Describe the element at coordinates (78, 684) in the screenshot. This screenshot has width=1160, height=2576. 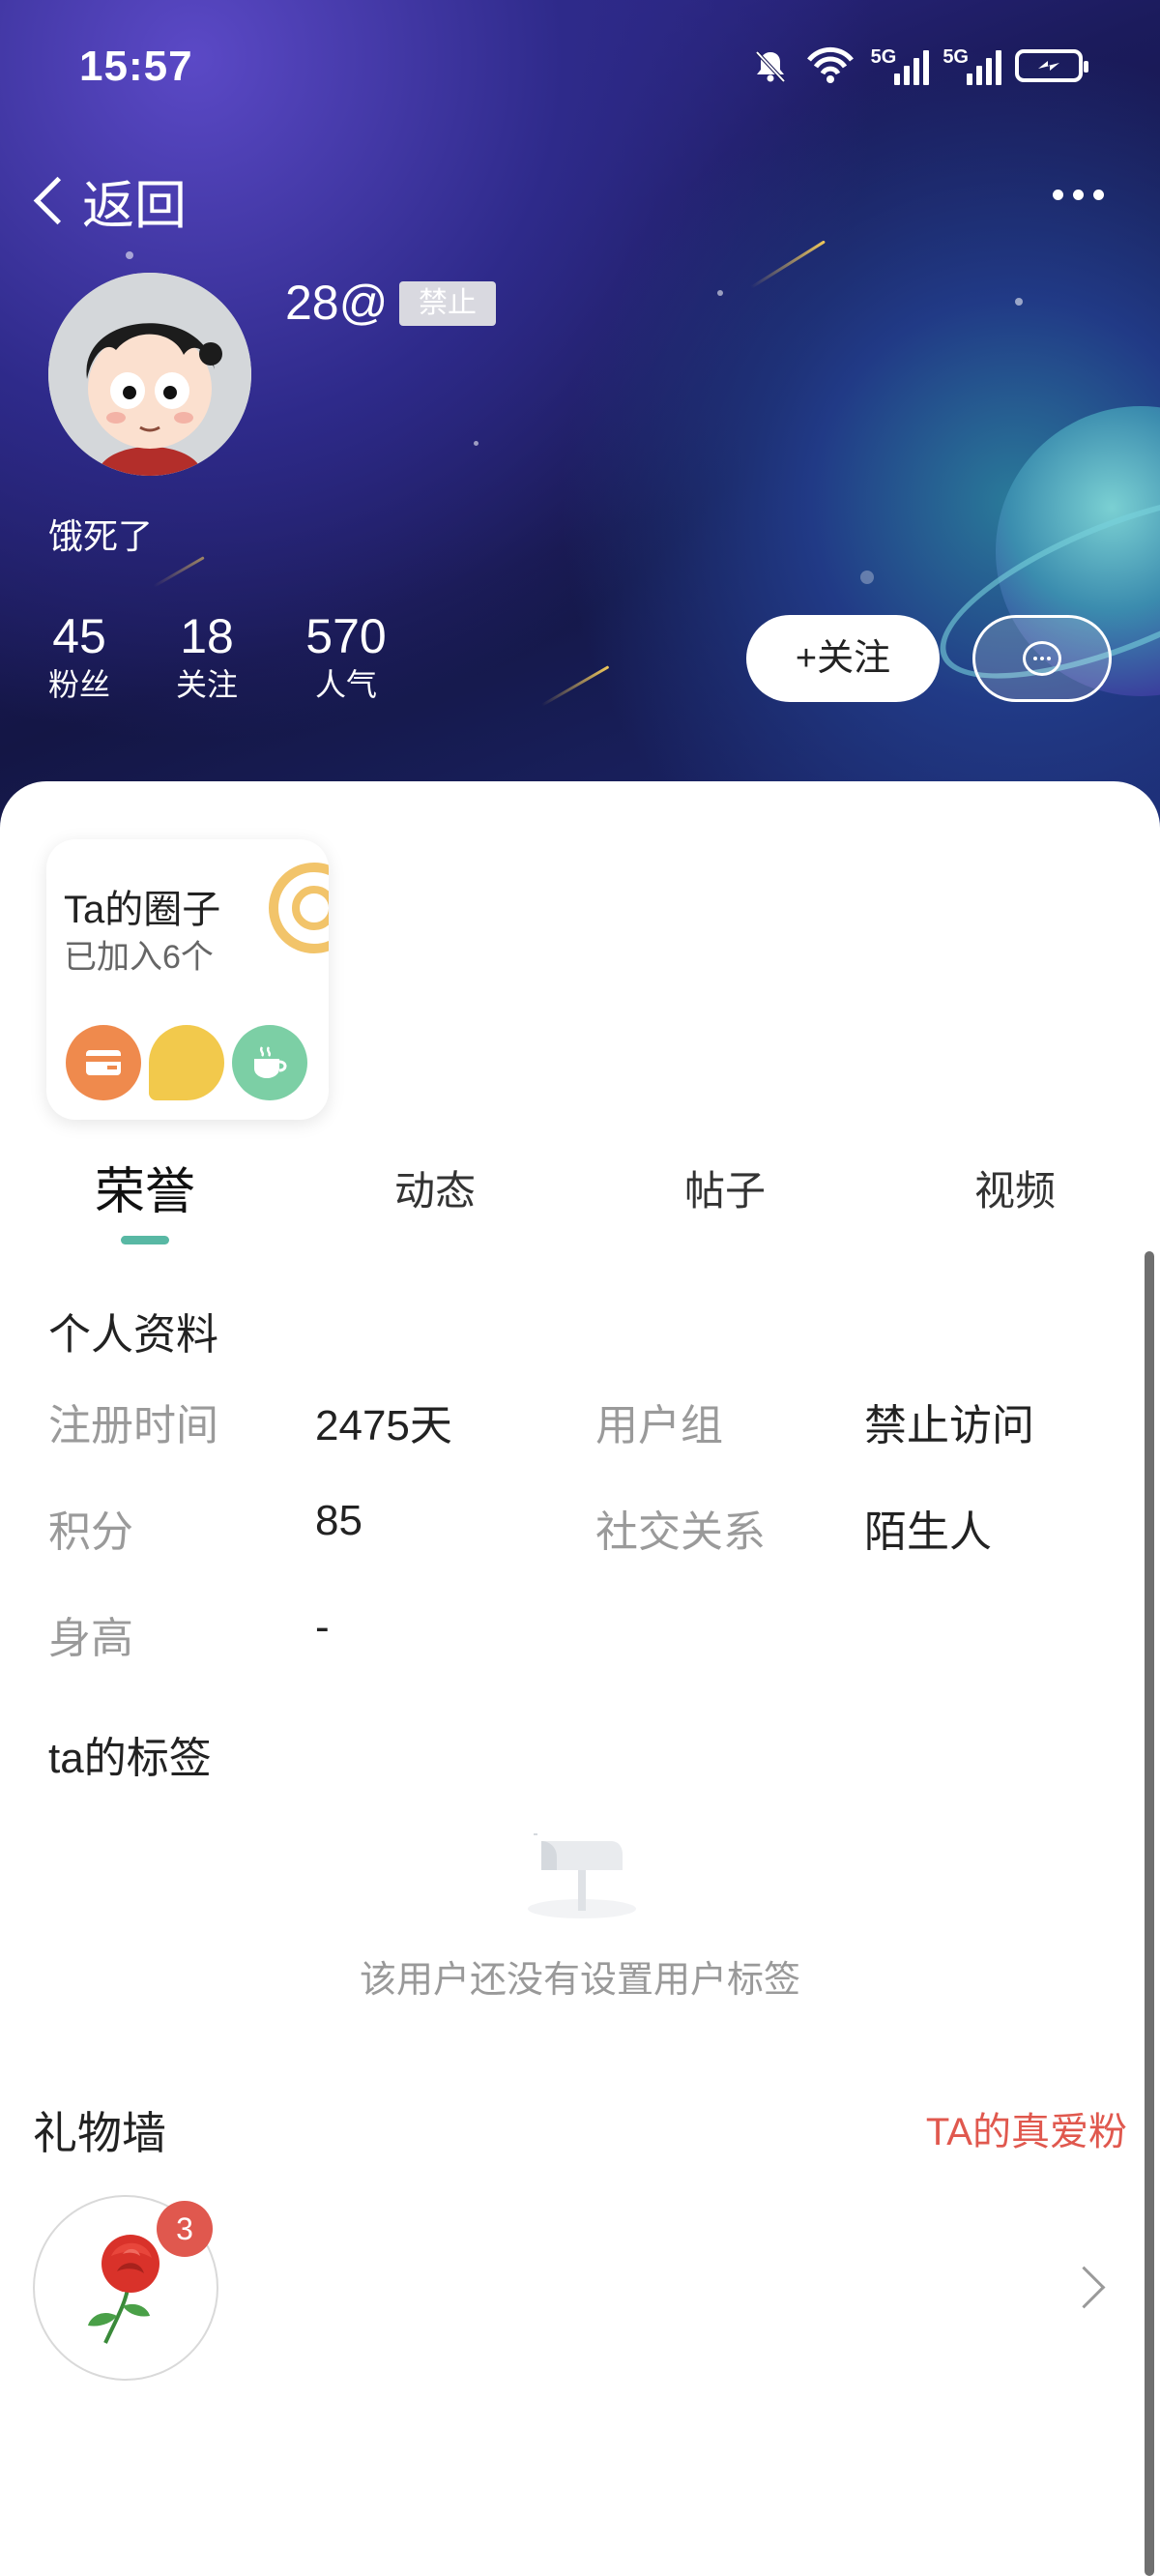
I see `fans-label: 粉丝` at that location.